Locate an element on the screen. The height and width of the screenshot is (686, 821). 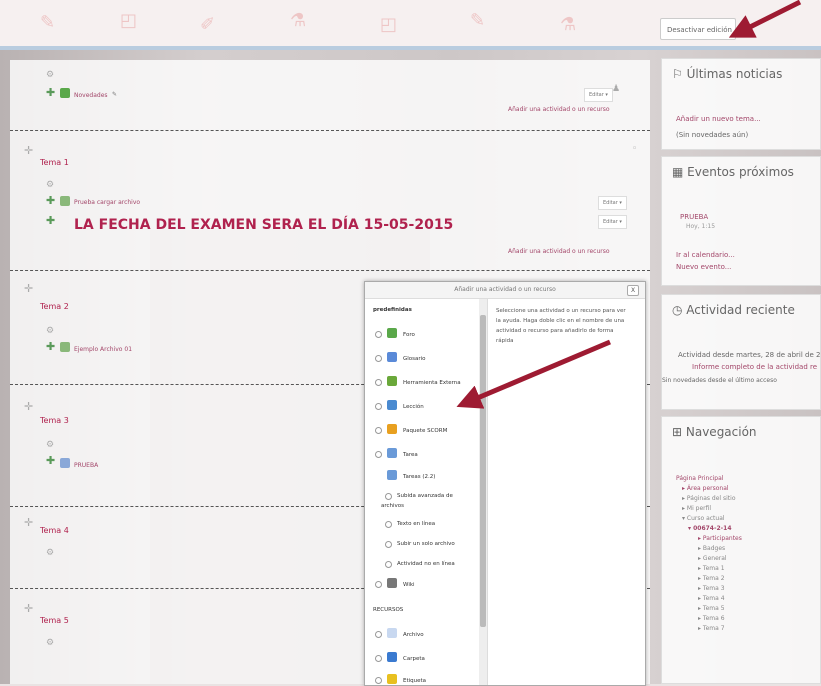
event-link: PRUEBA is located at coordinates (694, 217).